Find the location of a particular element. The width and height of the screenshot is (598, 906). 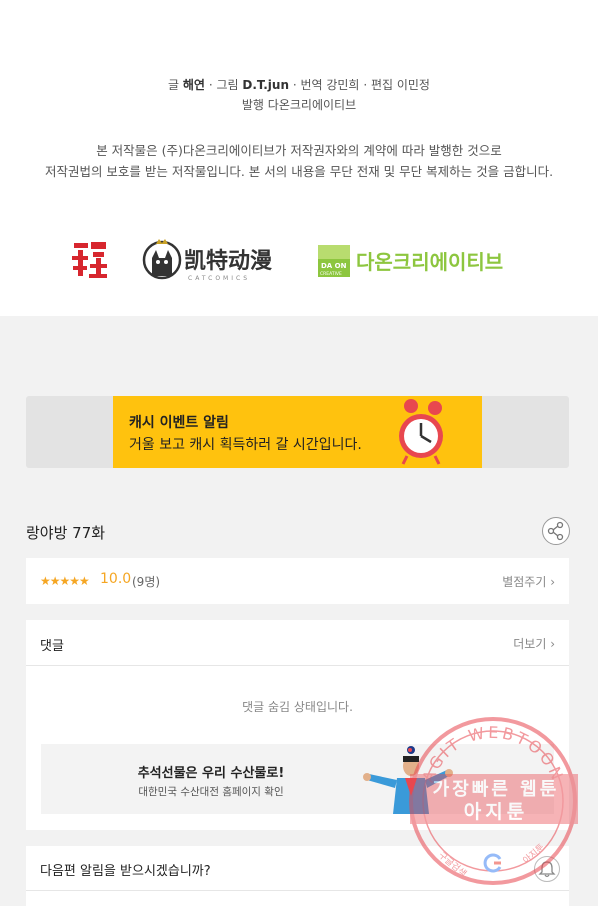

publisher: 발행 다온크리에이티브 is located at coordinates (299, 105).